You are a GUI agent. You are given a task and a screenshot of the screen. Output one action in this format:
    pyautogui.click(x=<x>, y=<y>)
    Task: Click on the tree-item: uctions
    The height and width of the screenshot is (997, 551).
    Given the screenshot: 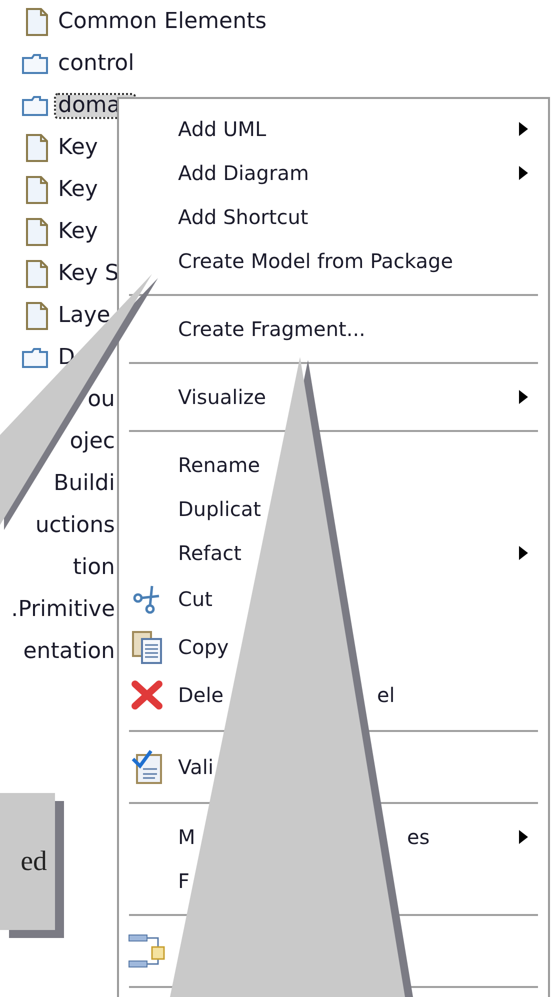 What is the action you would take?
    pyautogui.click(x=75, y=526)
    